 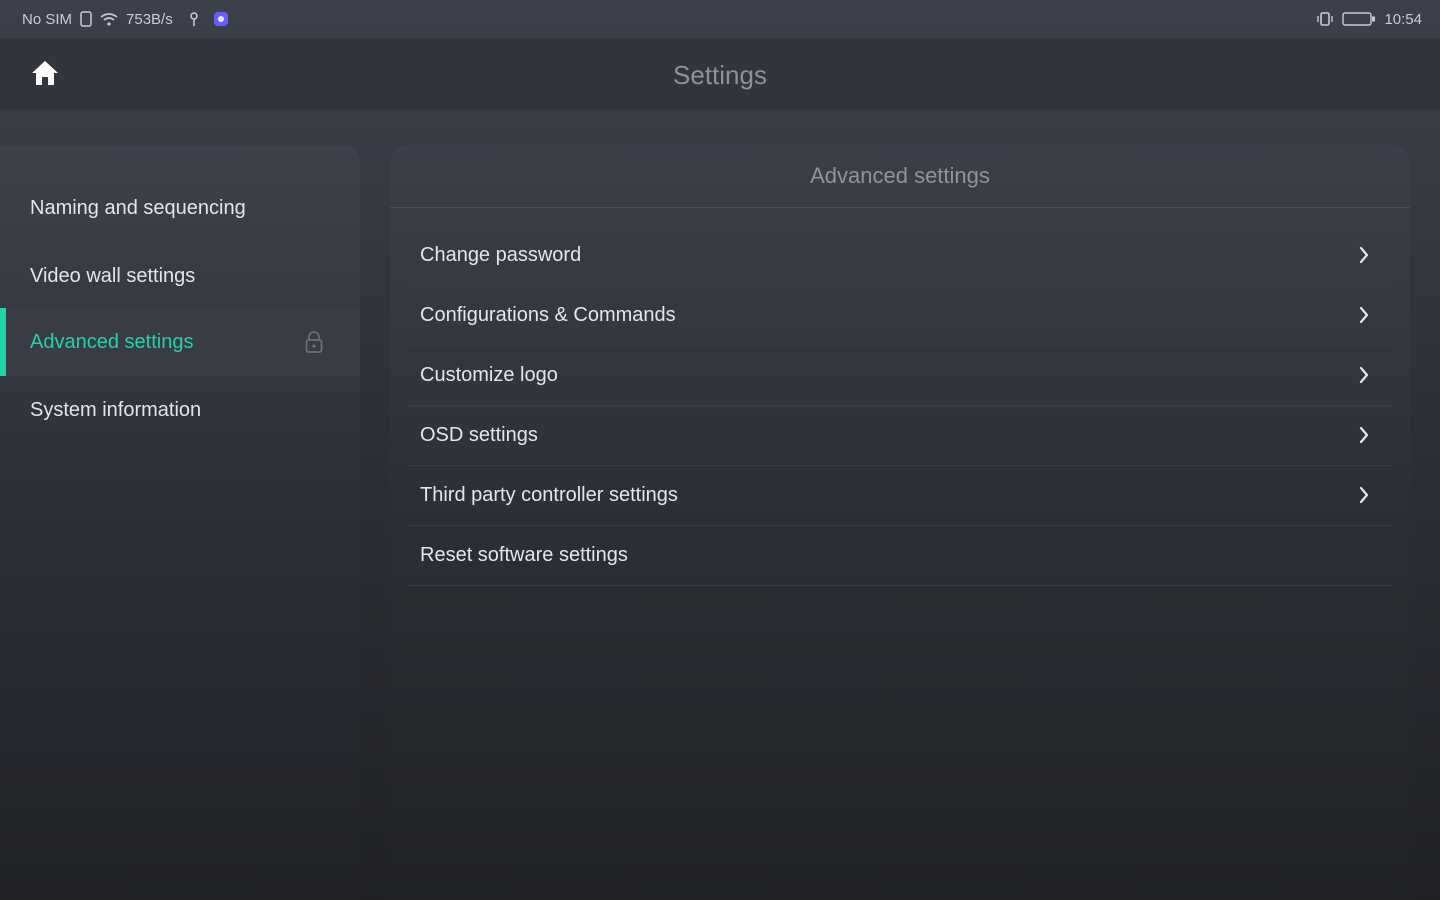 I want to click on row-osd-settings: OSD settings, so click(x=900, y=435).